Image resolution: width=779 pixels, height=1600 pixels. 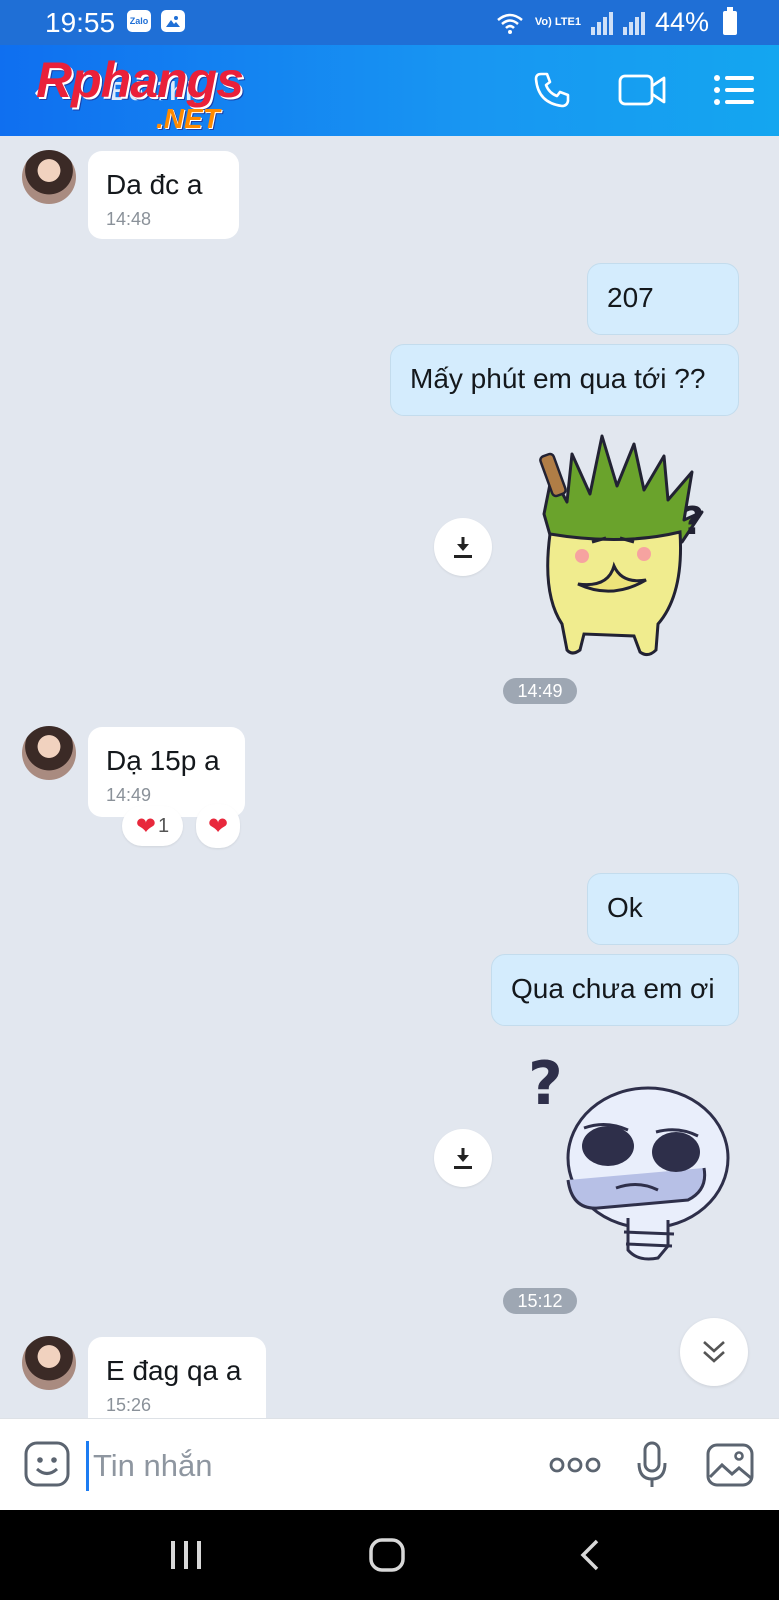 I want to click on sticker-emoji-button, so click(x=47, y=1466).